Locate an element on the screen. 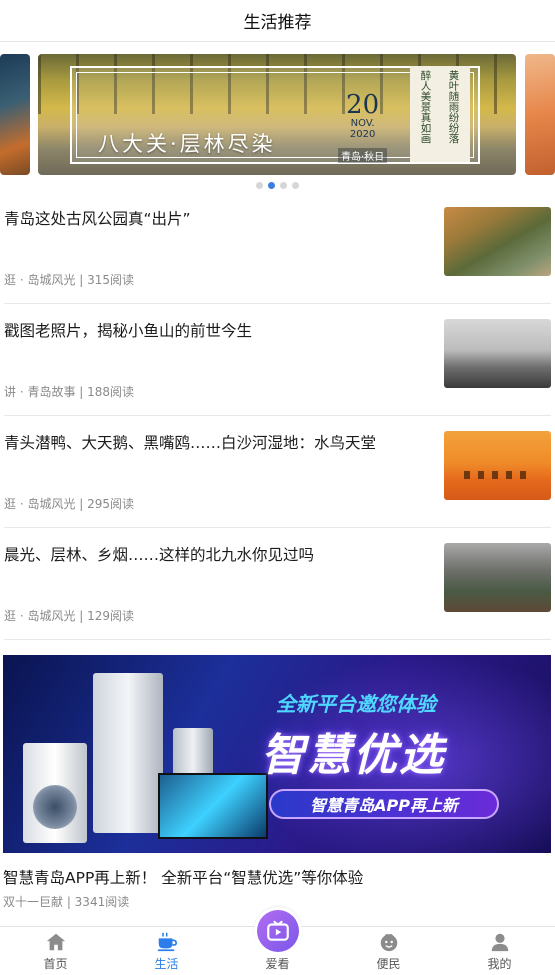 This screenshot has width=555, height=975. page-title: 生活推荐 is located at coordinates (277, 23).